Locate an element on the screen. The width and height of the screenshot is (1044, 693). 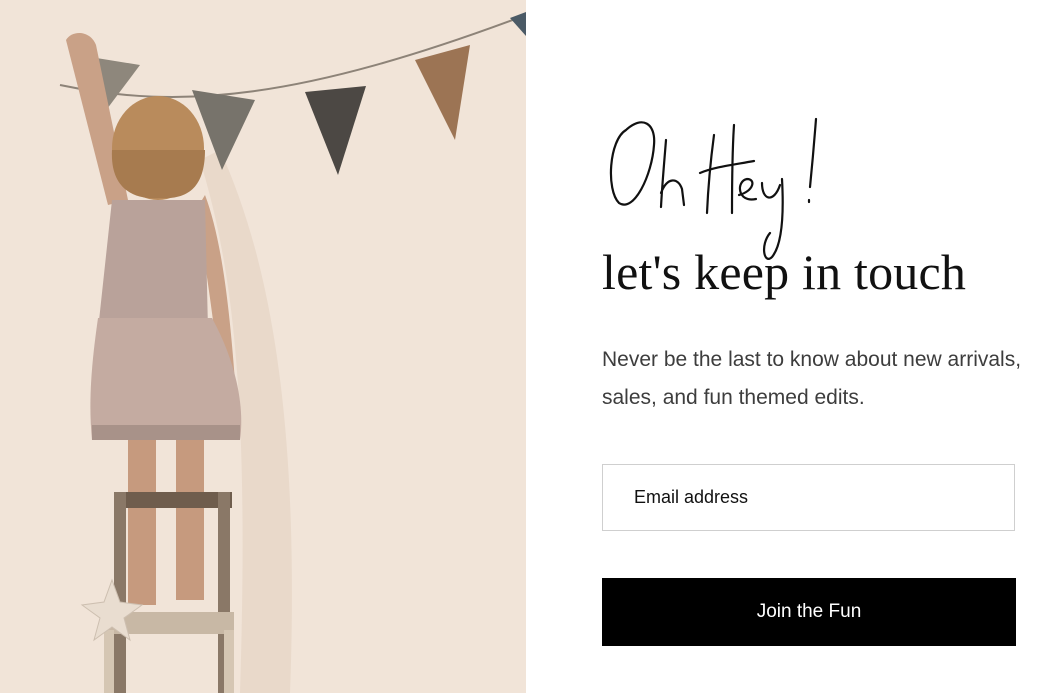
email-input is located at coordinates (808, 497).